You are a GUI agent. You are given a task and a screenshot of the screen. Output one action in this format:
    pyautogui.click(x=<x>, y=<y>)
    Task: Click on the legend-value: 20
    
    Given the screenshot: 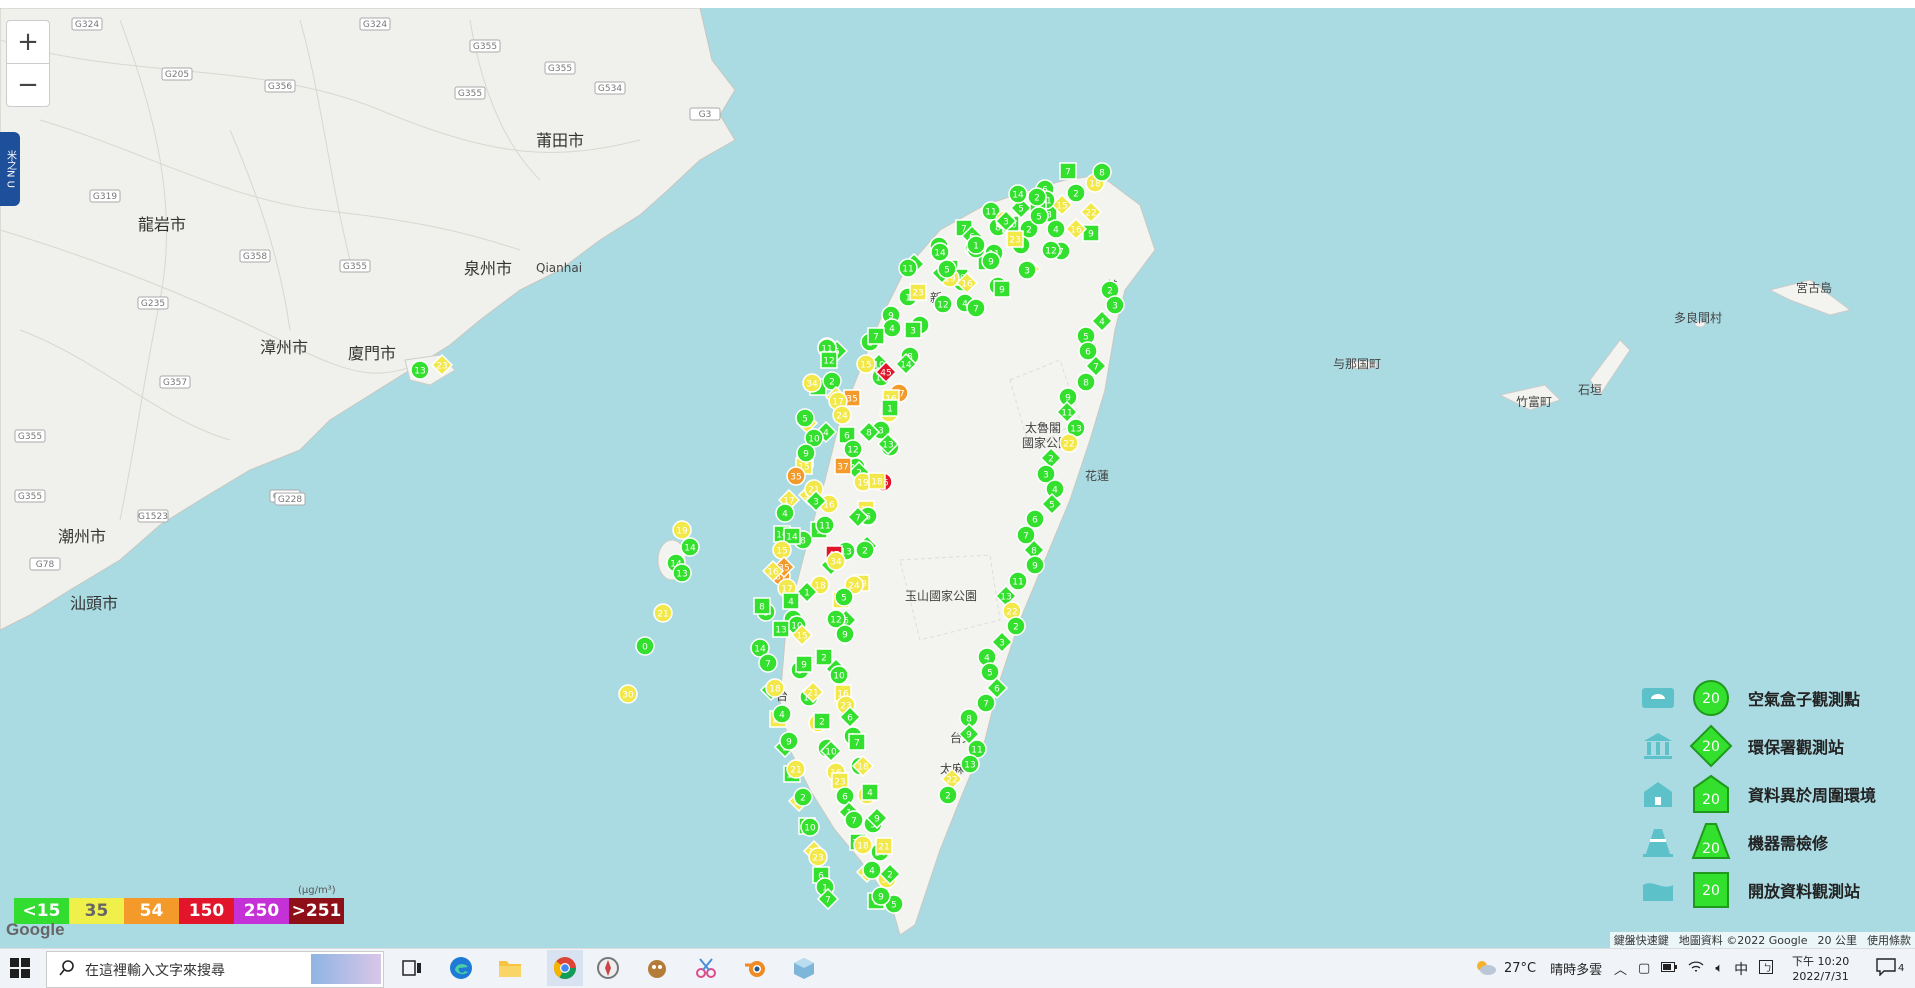 What is the action you would take?
    pyautogui.click(x=1711, y=849)
    